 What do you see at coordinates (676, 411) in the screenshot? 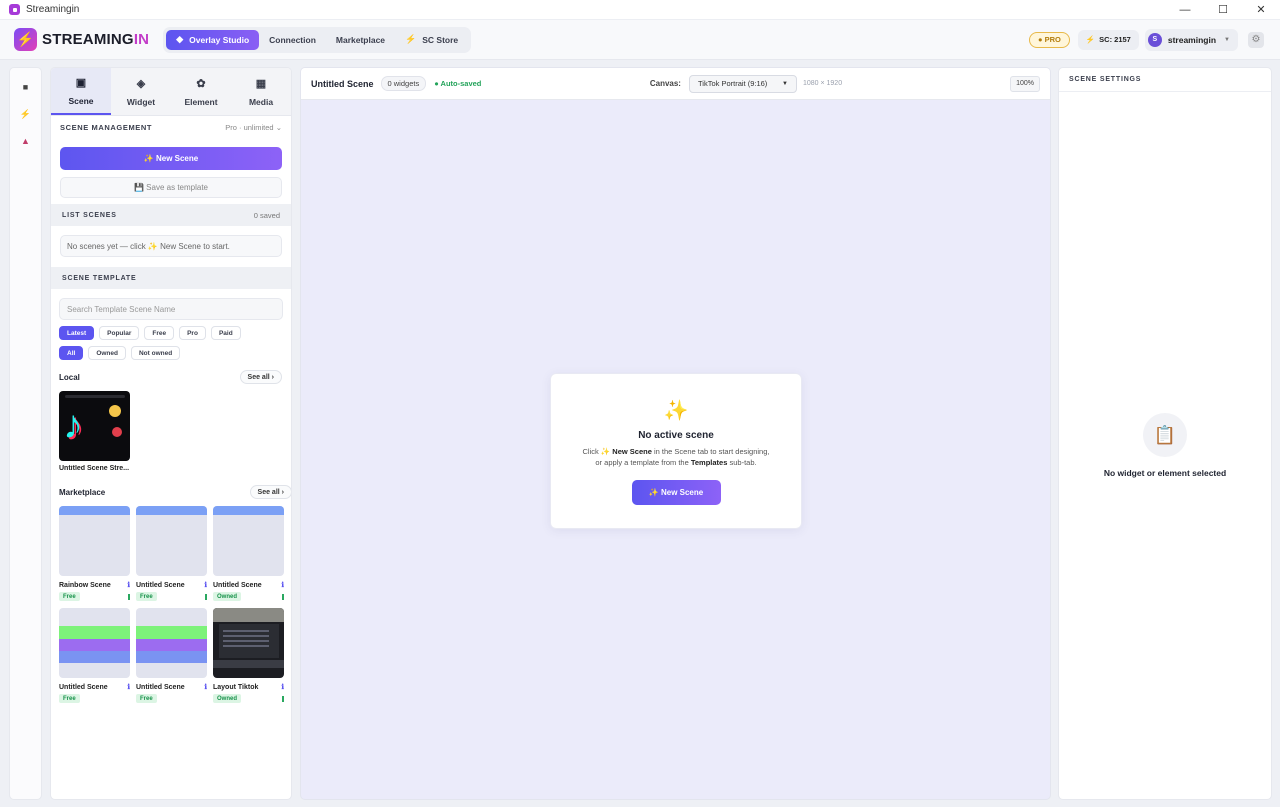
I see `sparkle-icon: ✨` at bounding box center [676, 411].